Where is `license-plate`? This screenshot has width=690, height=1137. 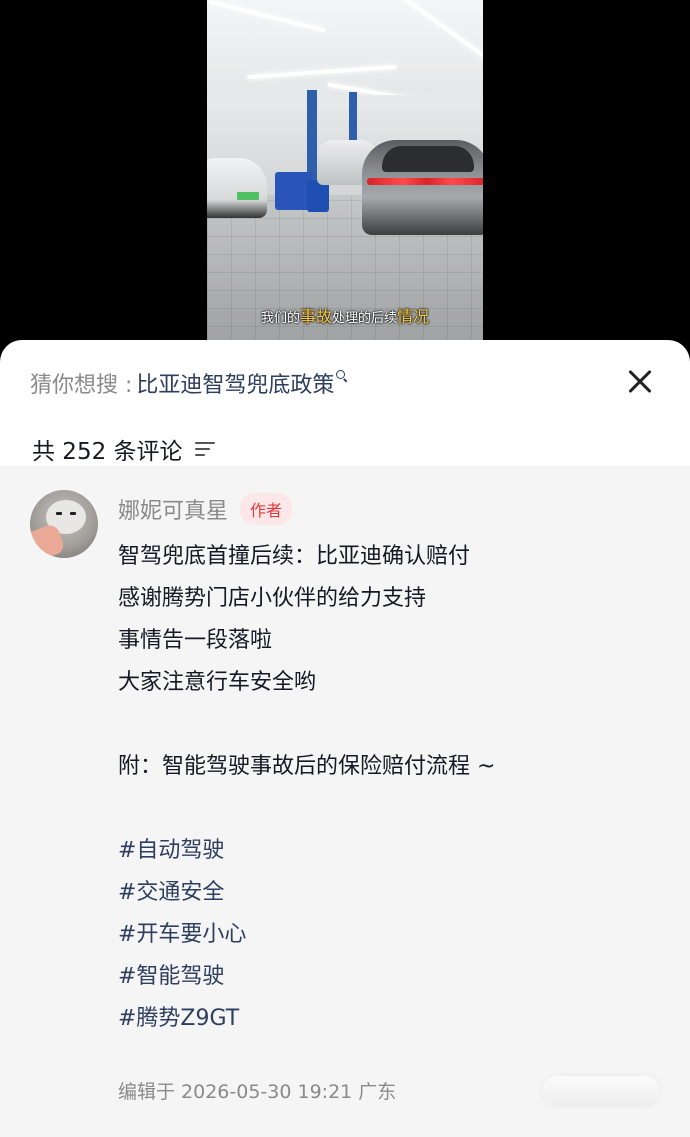 license-plate is located at coordinates (248, 196).